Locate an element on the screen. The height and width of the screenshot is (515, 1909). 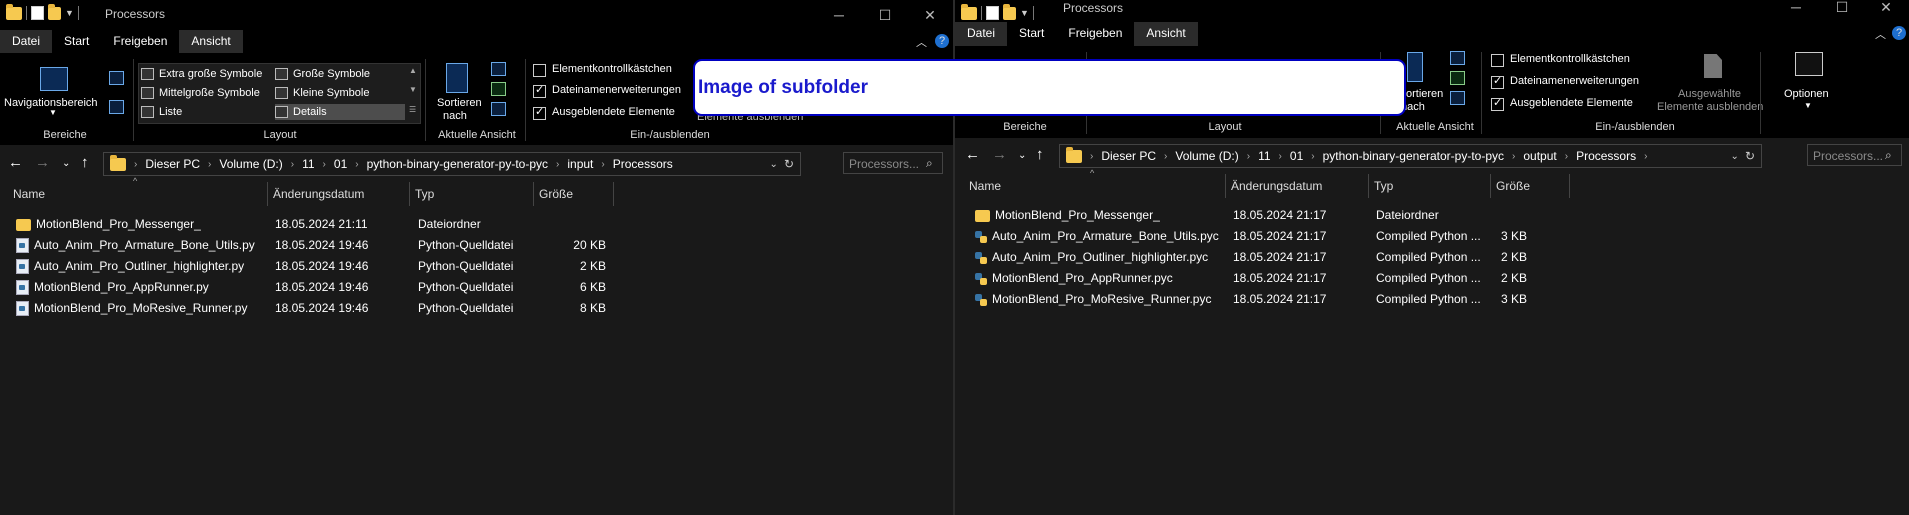
close-button: ✕ is located at coordinates (930, 15).